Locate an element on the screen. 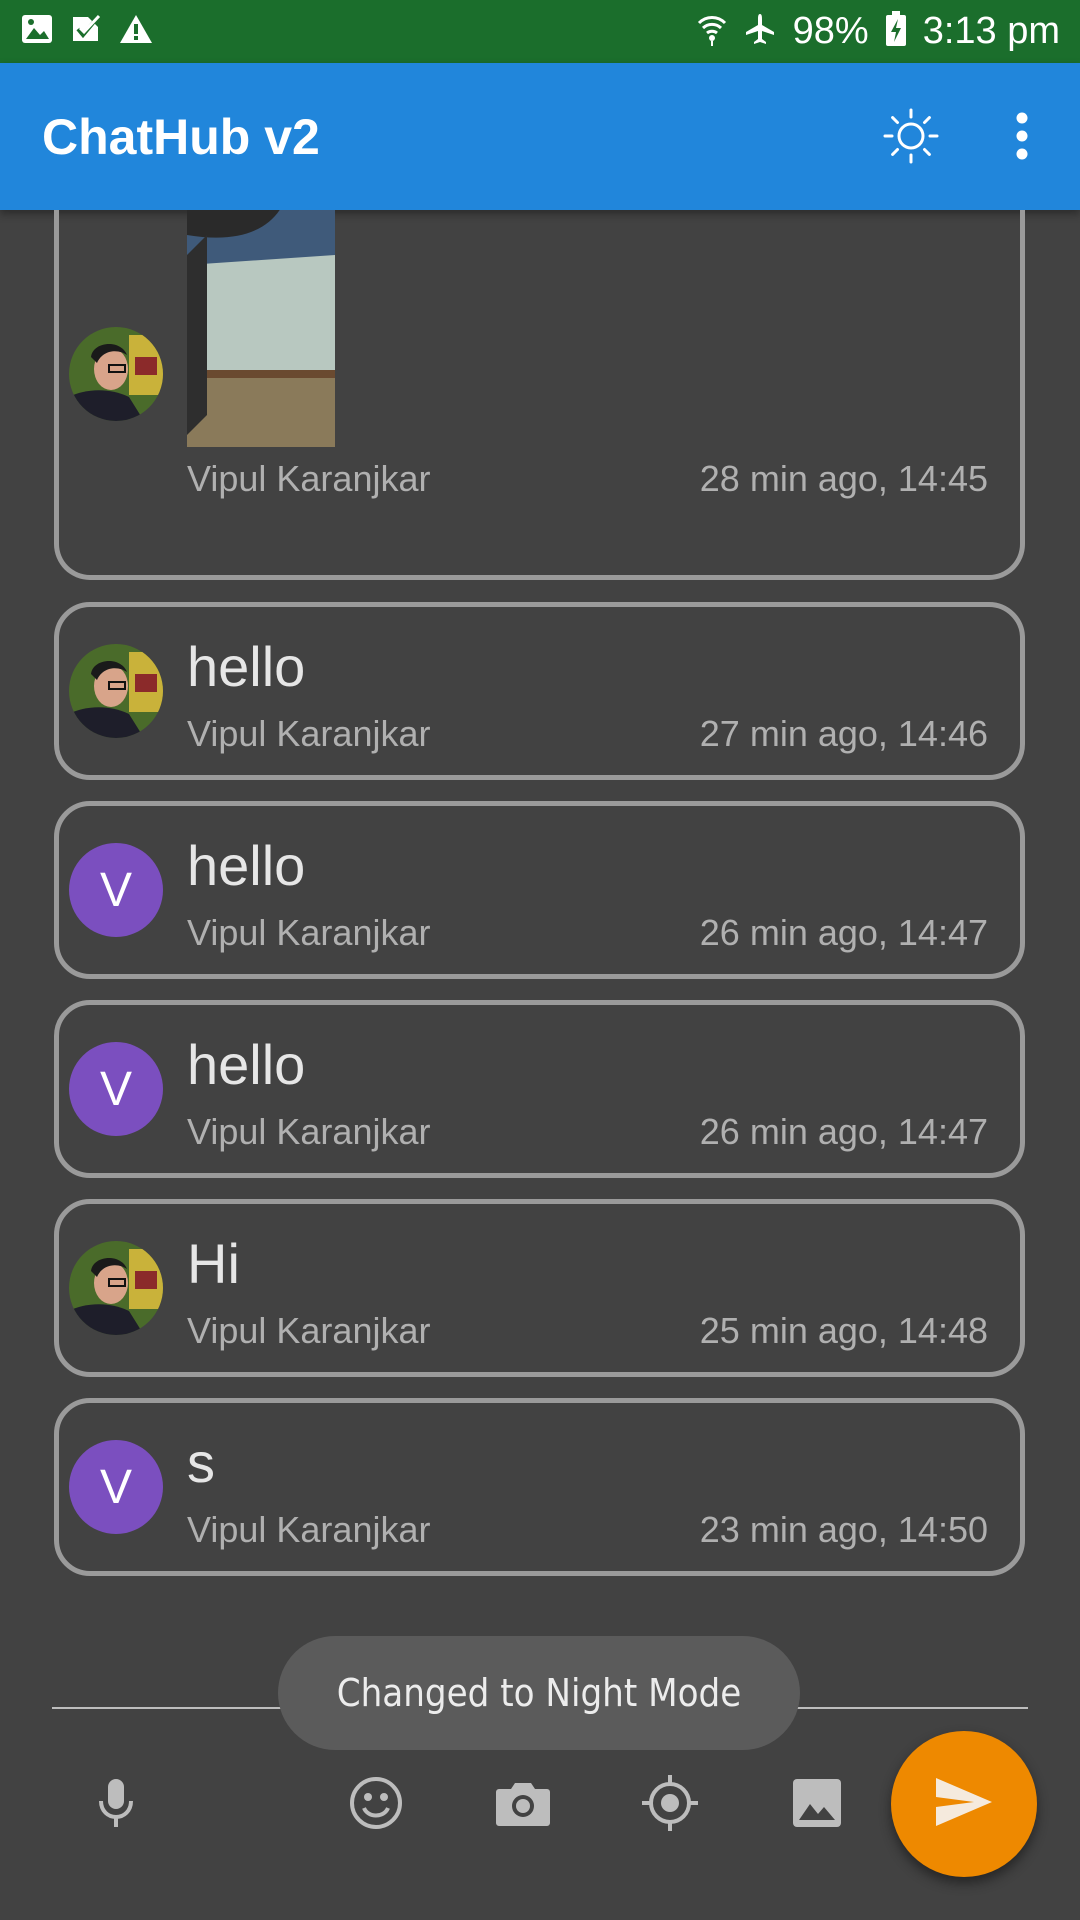 The image size is (1080, 1920). toast-notification: Changed to Night Mode is located at coordinates (539, 1693).